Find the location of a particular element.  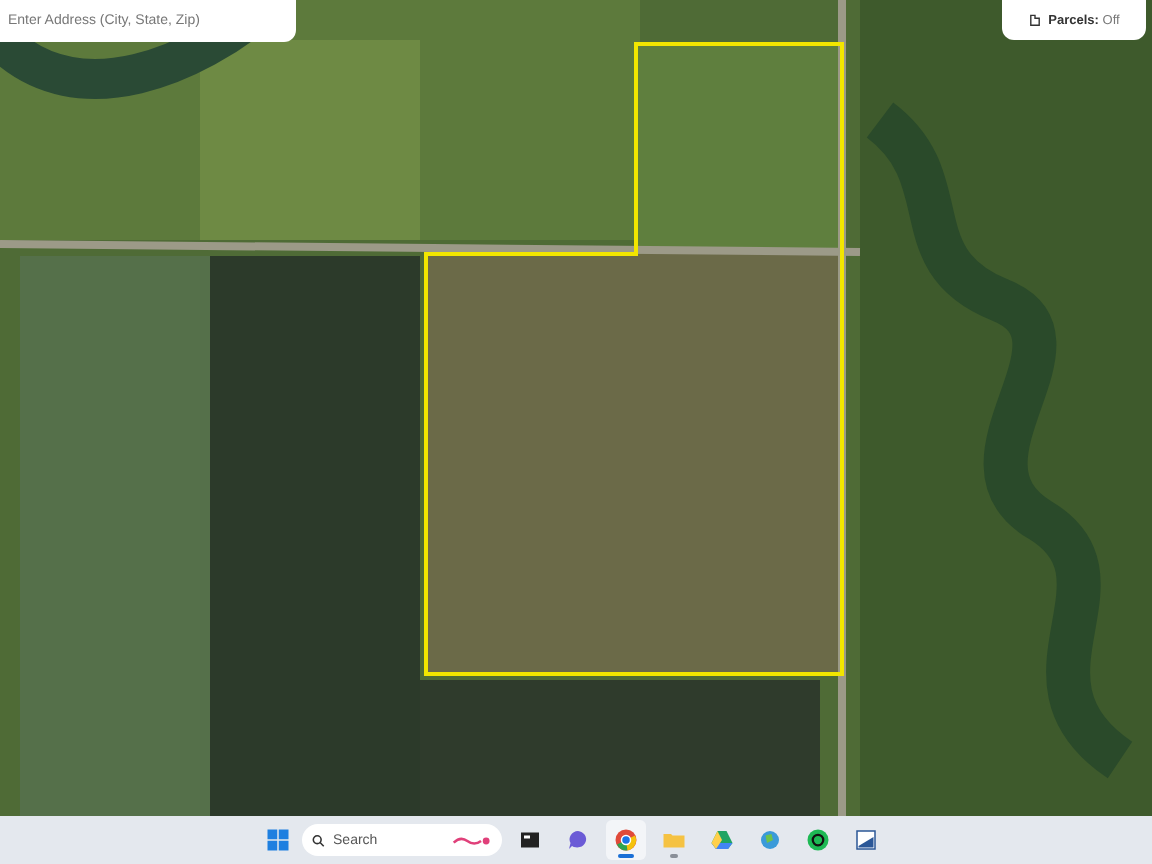

parcel-icon is located at coordinates (1035, 20).